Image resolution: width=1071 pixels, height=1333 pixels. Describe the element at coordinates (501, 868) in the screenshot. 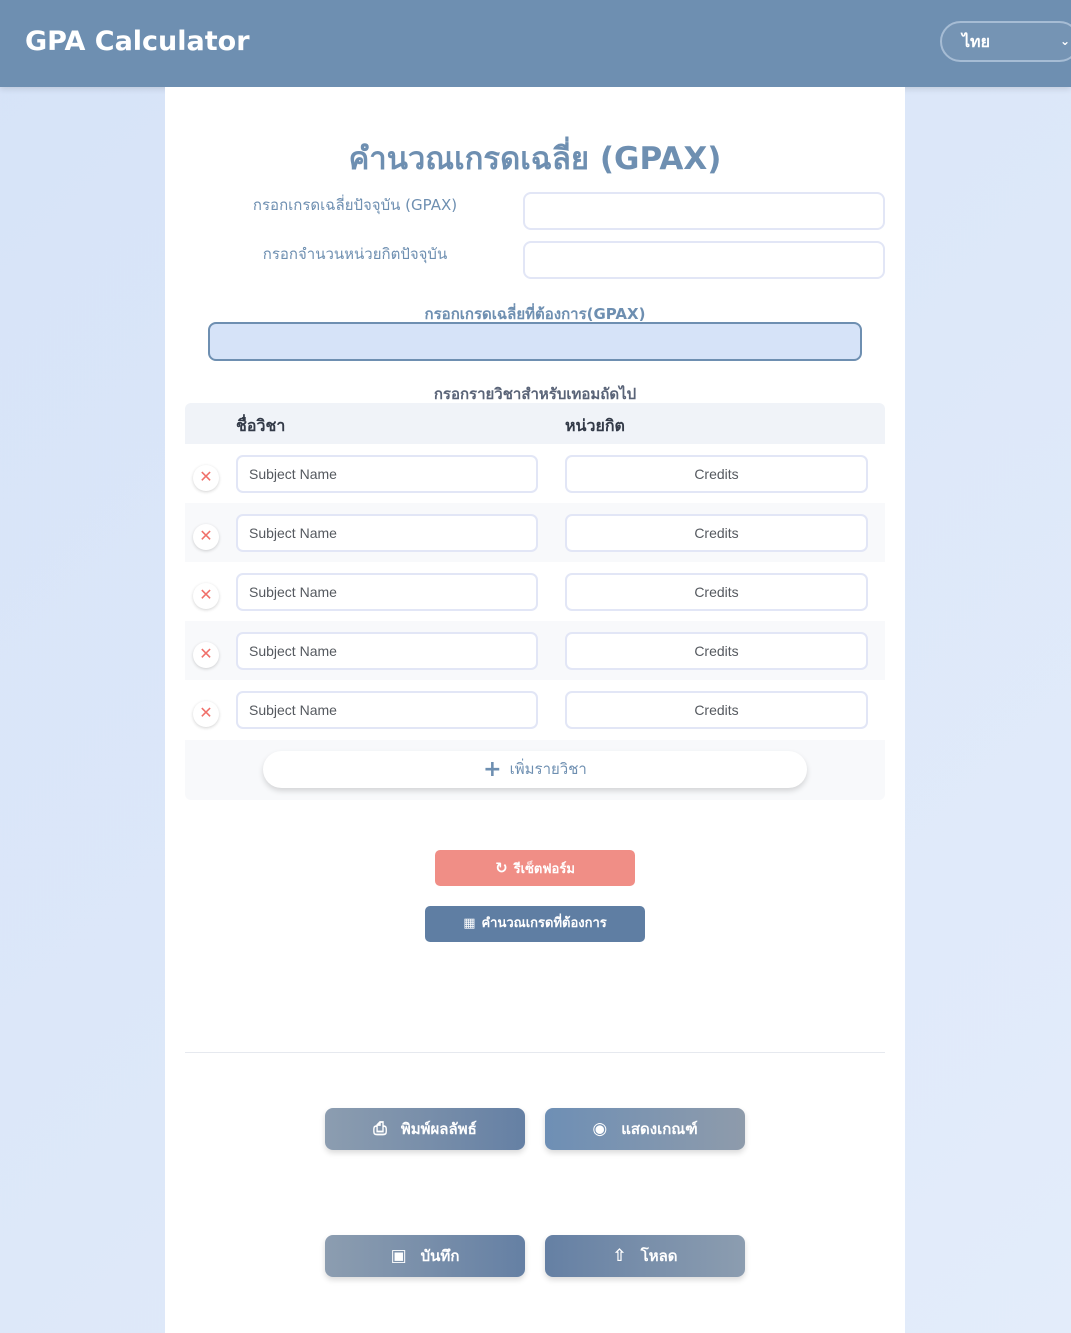

I see `rotate-right-icon: ↻` at that location.